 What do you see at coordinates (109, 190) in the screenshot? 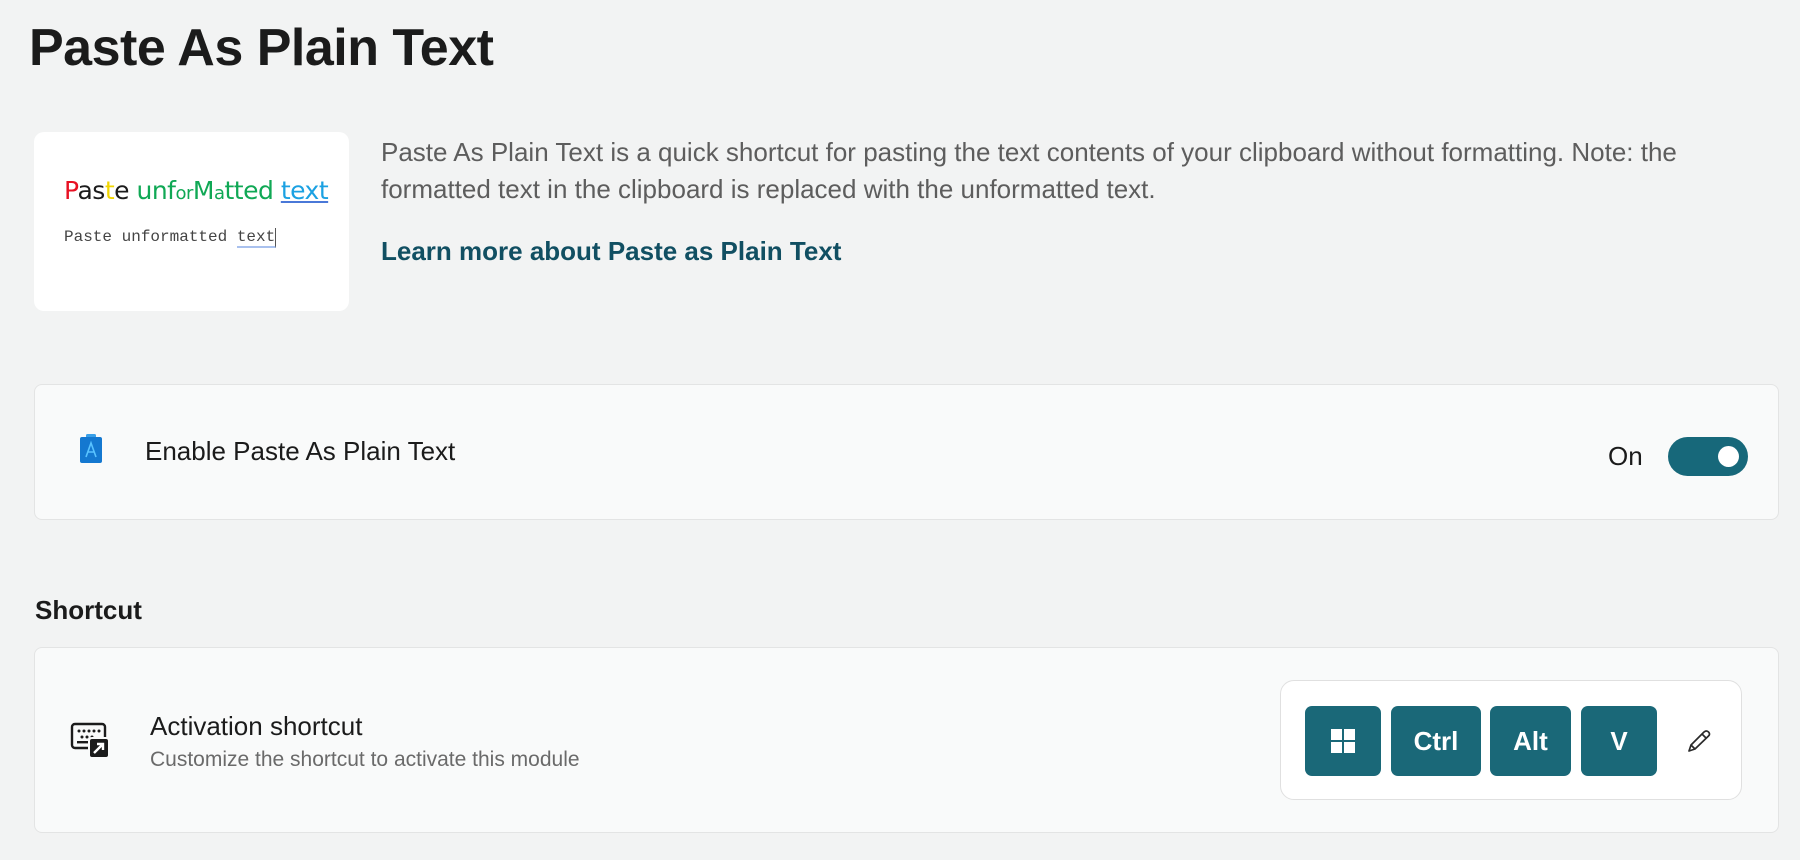
I see `hero-letter: t` at bounding box center [109, 190].